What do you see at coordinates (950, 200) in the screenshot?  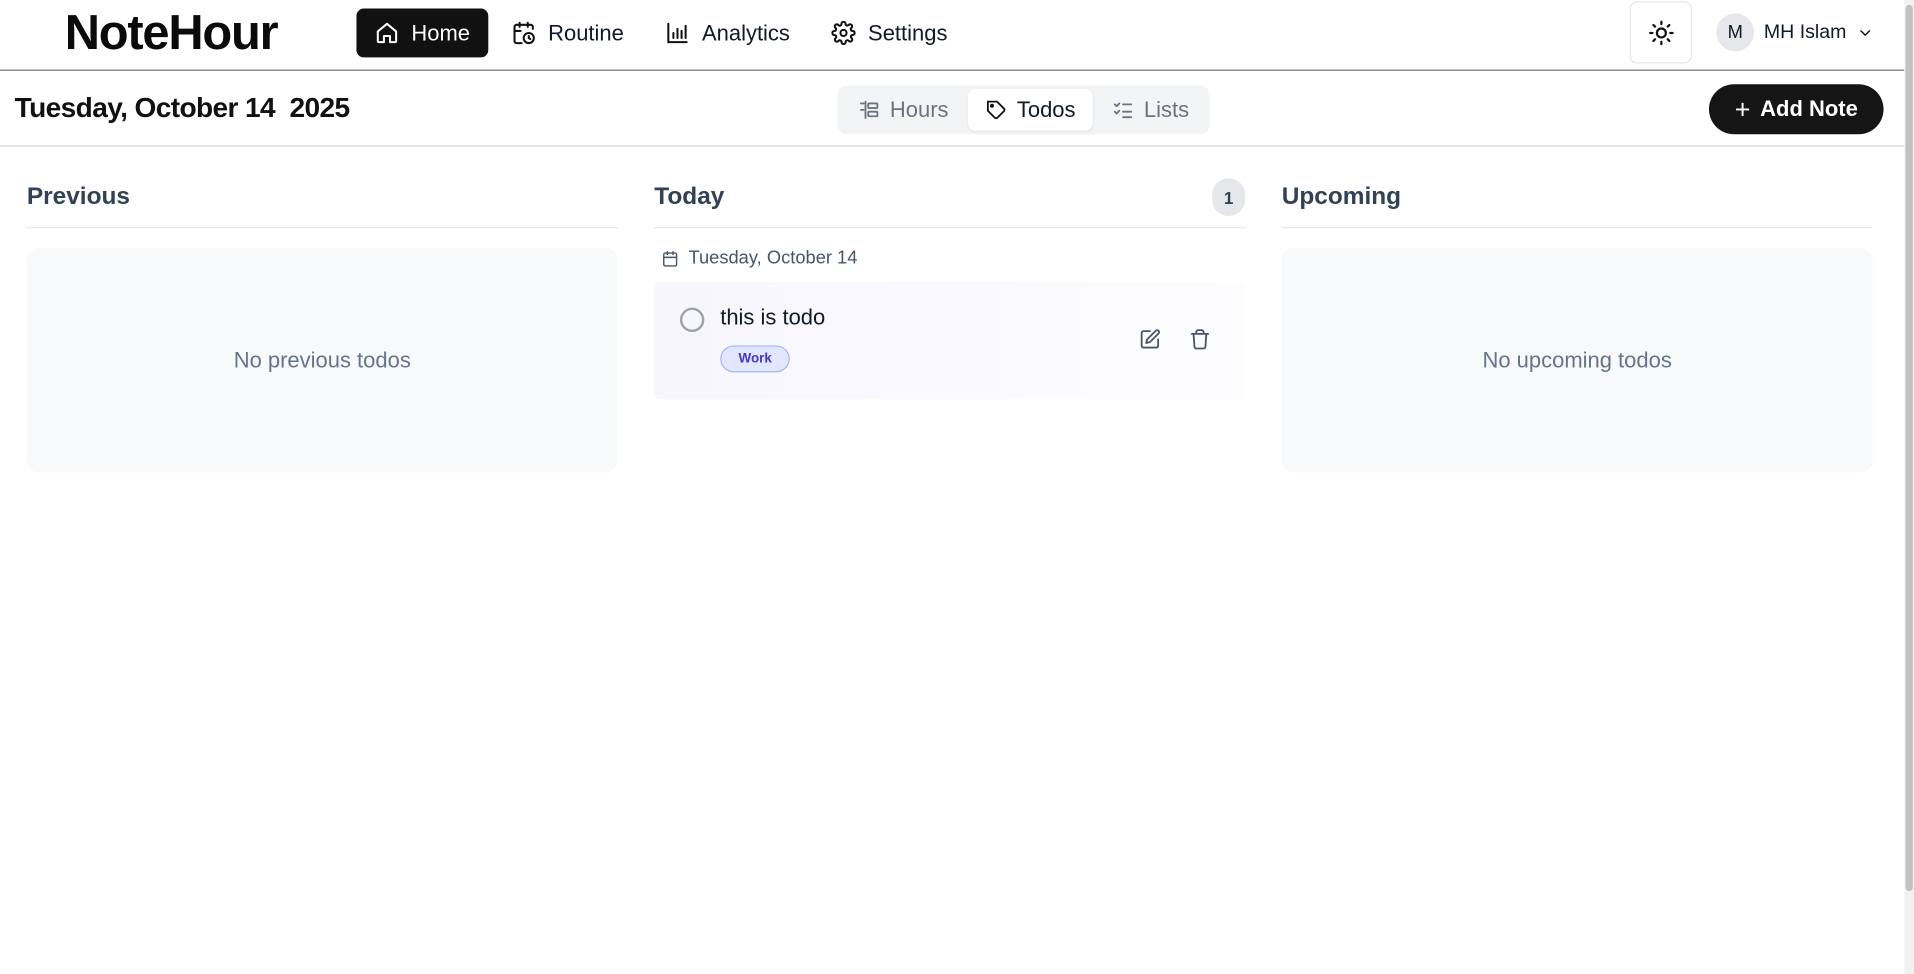 I see `column-header: Today 1` at bounding box center [950, 200].